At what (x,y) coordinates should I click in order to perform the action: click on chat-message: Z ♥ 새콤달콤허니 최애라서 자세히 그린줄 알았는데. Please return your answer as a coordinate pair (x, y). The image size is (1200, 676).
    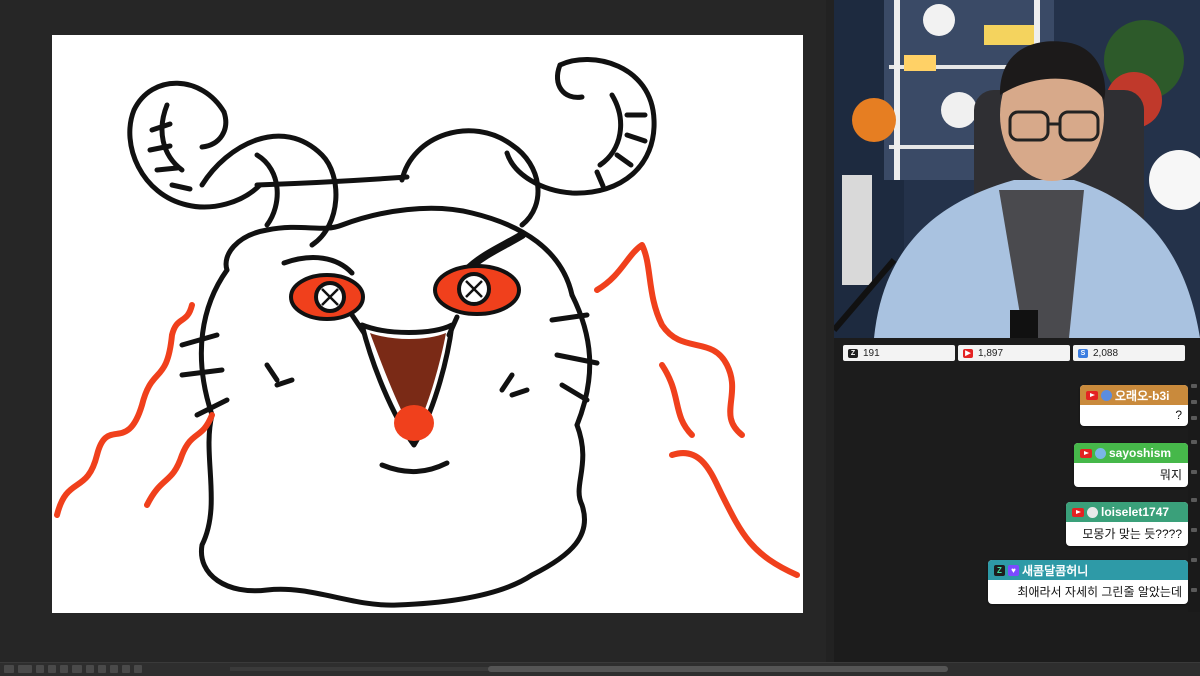
    Looking at the image, I should click on (1088, 582).